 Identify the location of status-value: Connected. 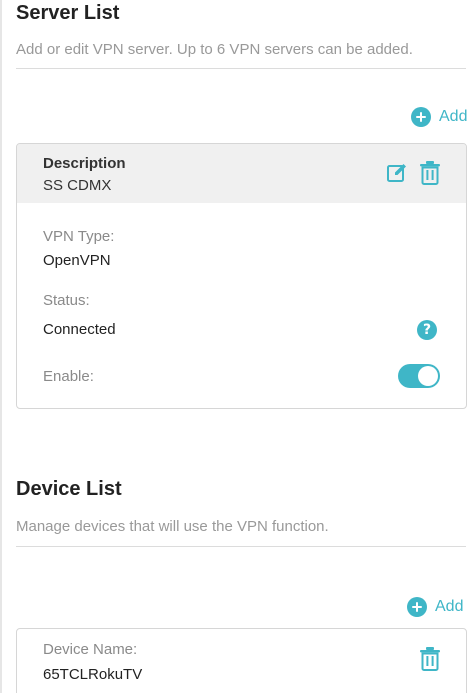
(79, 329).